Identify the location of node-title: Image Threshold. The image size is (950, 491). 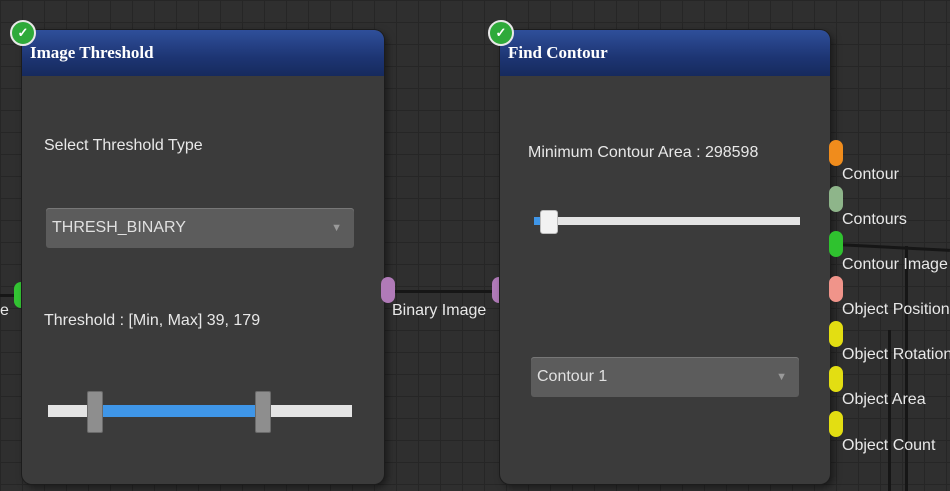
(92, 52).